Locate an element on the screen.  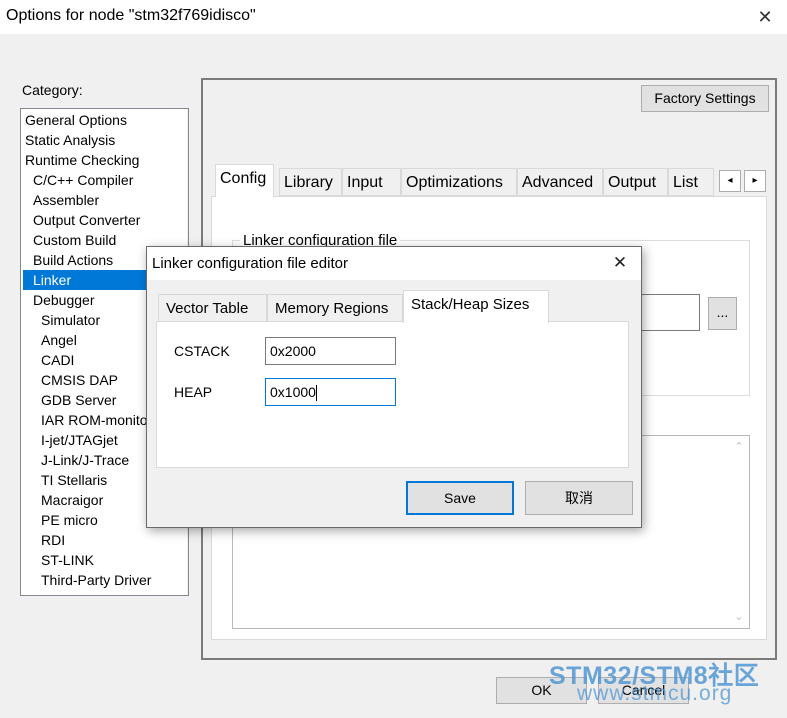
tab-vector-table: Vector Table is located at coordinates (212, 308).